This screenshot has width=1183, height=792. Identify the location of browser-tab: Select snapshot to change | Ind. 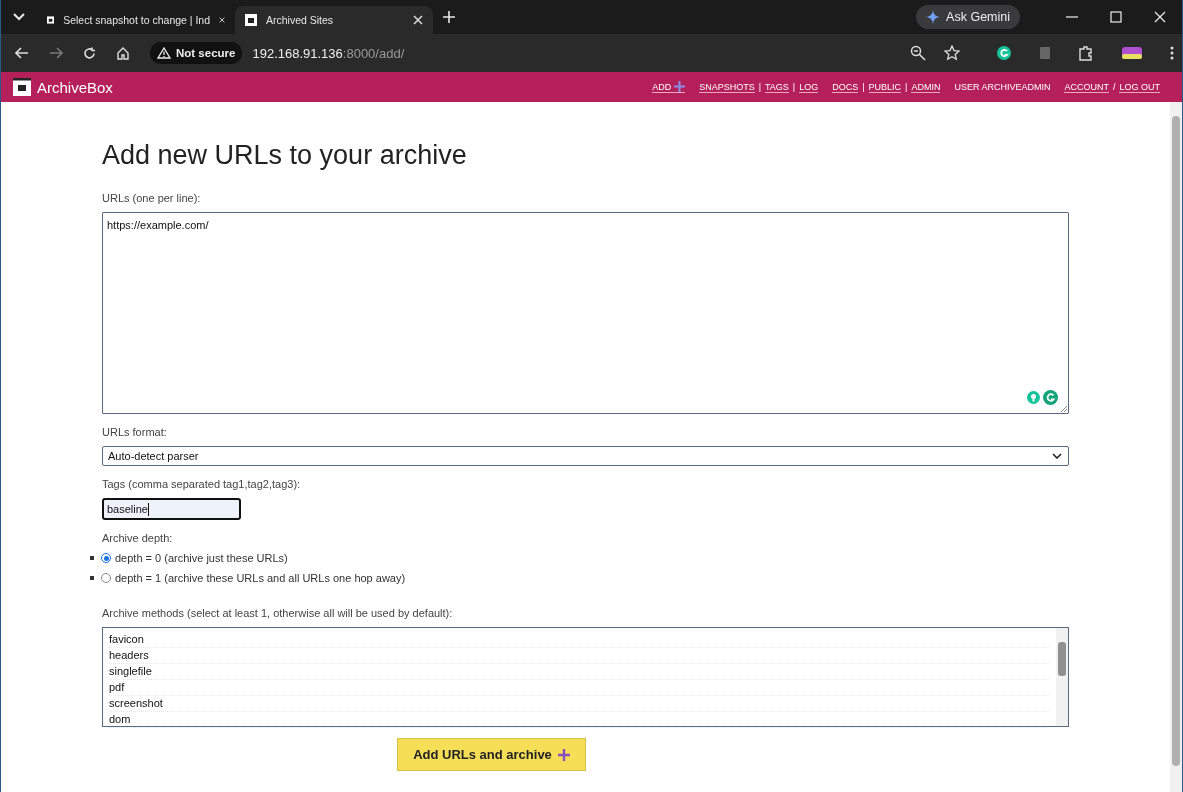
(136, 20).